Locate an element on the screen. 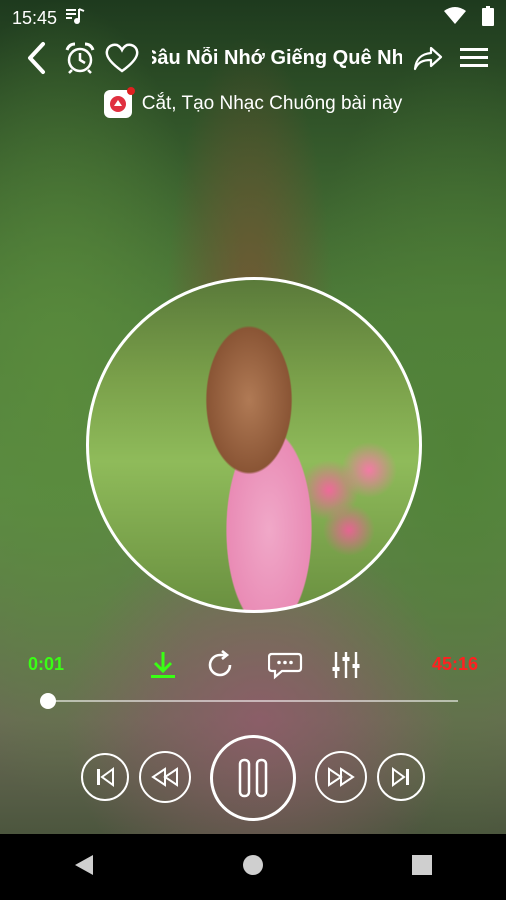 This screenshot has height=900, width=506. alarm-button is located at coordinates (80, 58).